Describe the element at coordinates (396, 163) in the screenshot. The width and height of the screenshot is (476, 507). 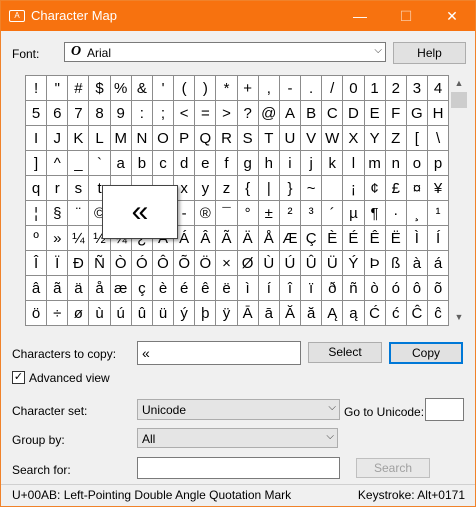
I see `character-cell: n` at that location.